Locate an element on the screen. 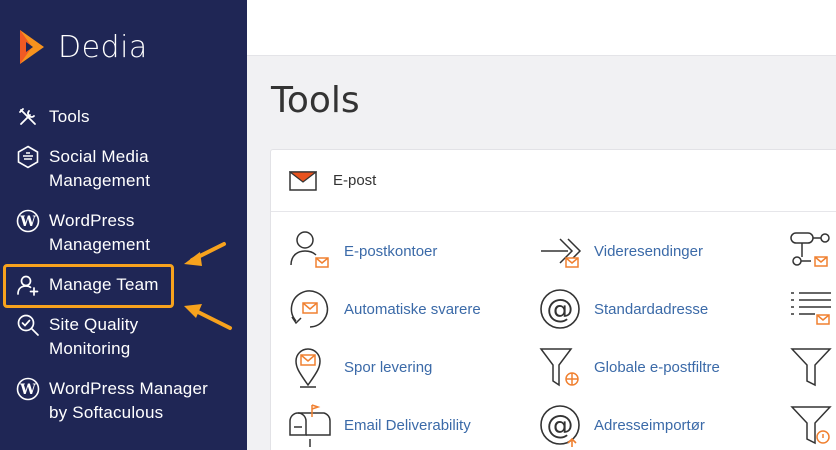  sidebar-item-label: Tools is located at coordinates (69, 116).